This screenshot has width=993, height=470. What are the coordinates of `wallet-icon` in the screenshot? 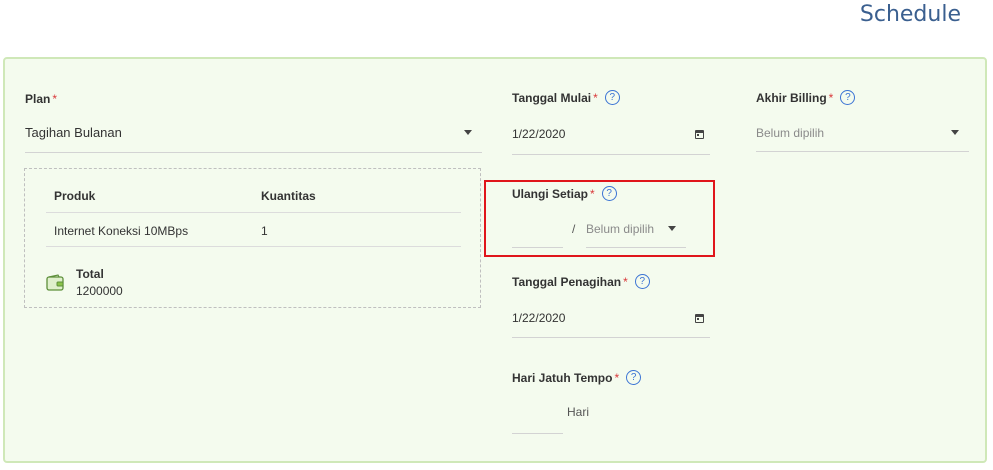 It's located at (55, 282).